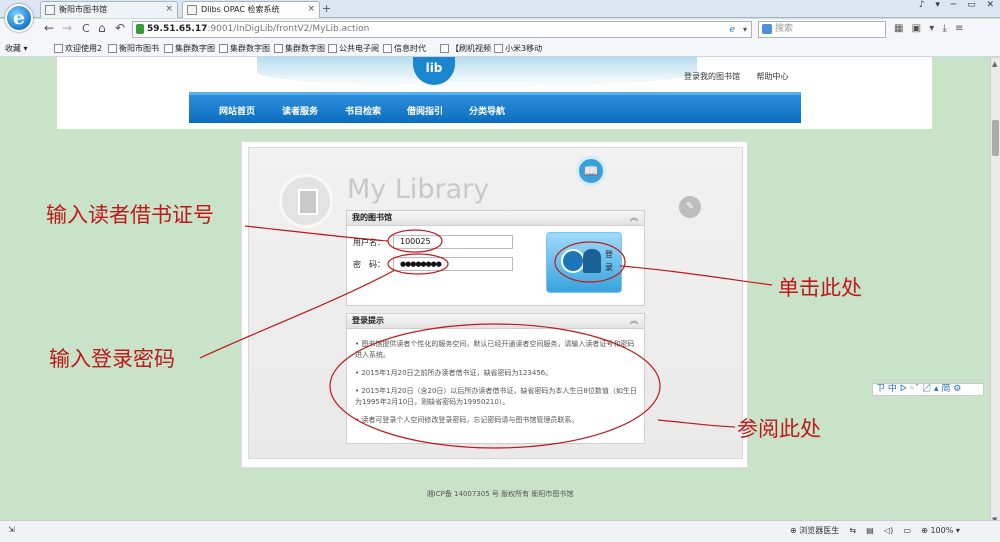 Image resolution: width=1000 pixels, height=542 pixels. What do you see at coordinates (495, 386) in the screenshot?
I see `tips-circle` at bounding box center [495, 386].